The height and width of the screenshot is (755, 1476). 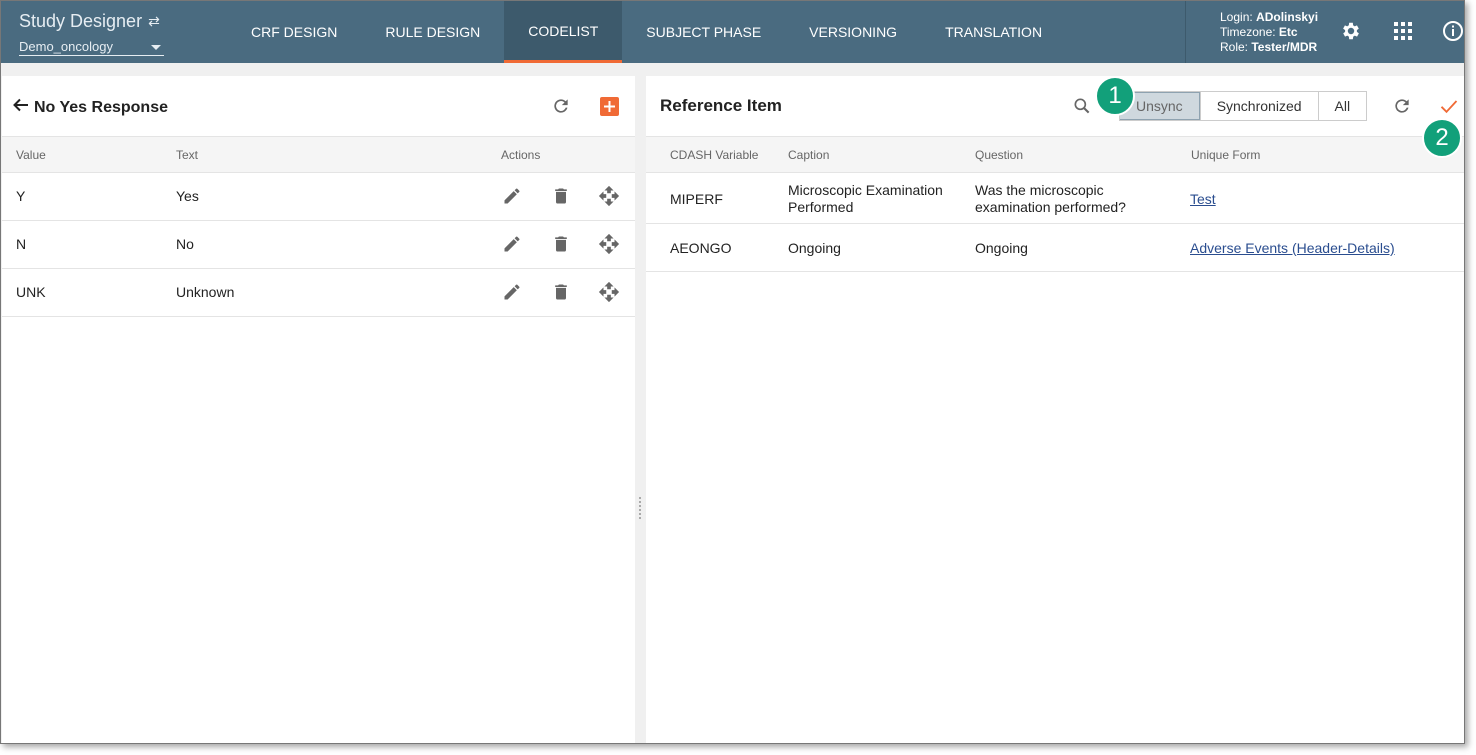 I want to click on table-row: UNK Unknown, so click(x=318, y=293).